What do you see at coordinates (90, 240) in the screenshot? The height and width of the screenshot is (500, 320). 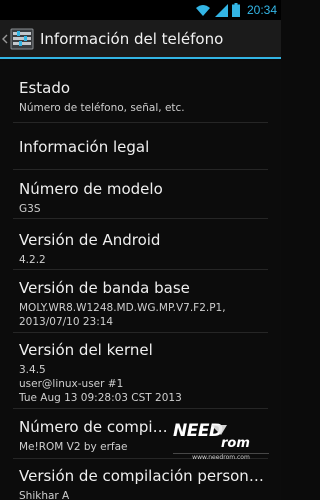 I see `item-title: Versión de Android` at bounding box center [90, 240].